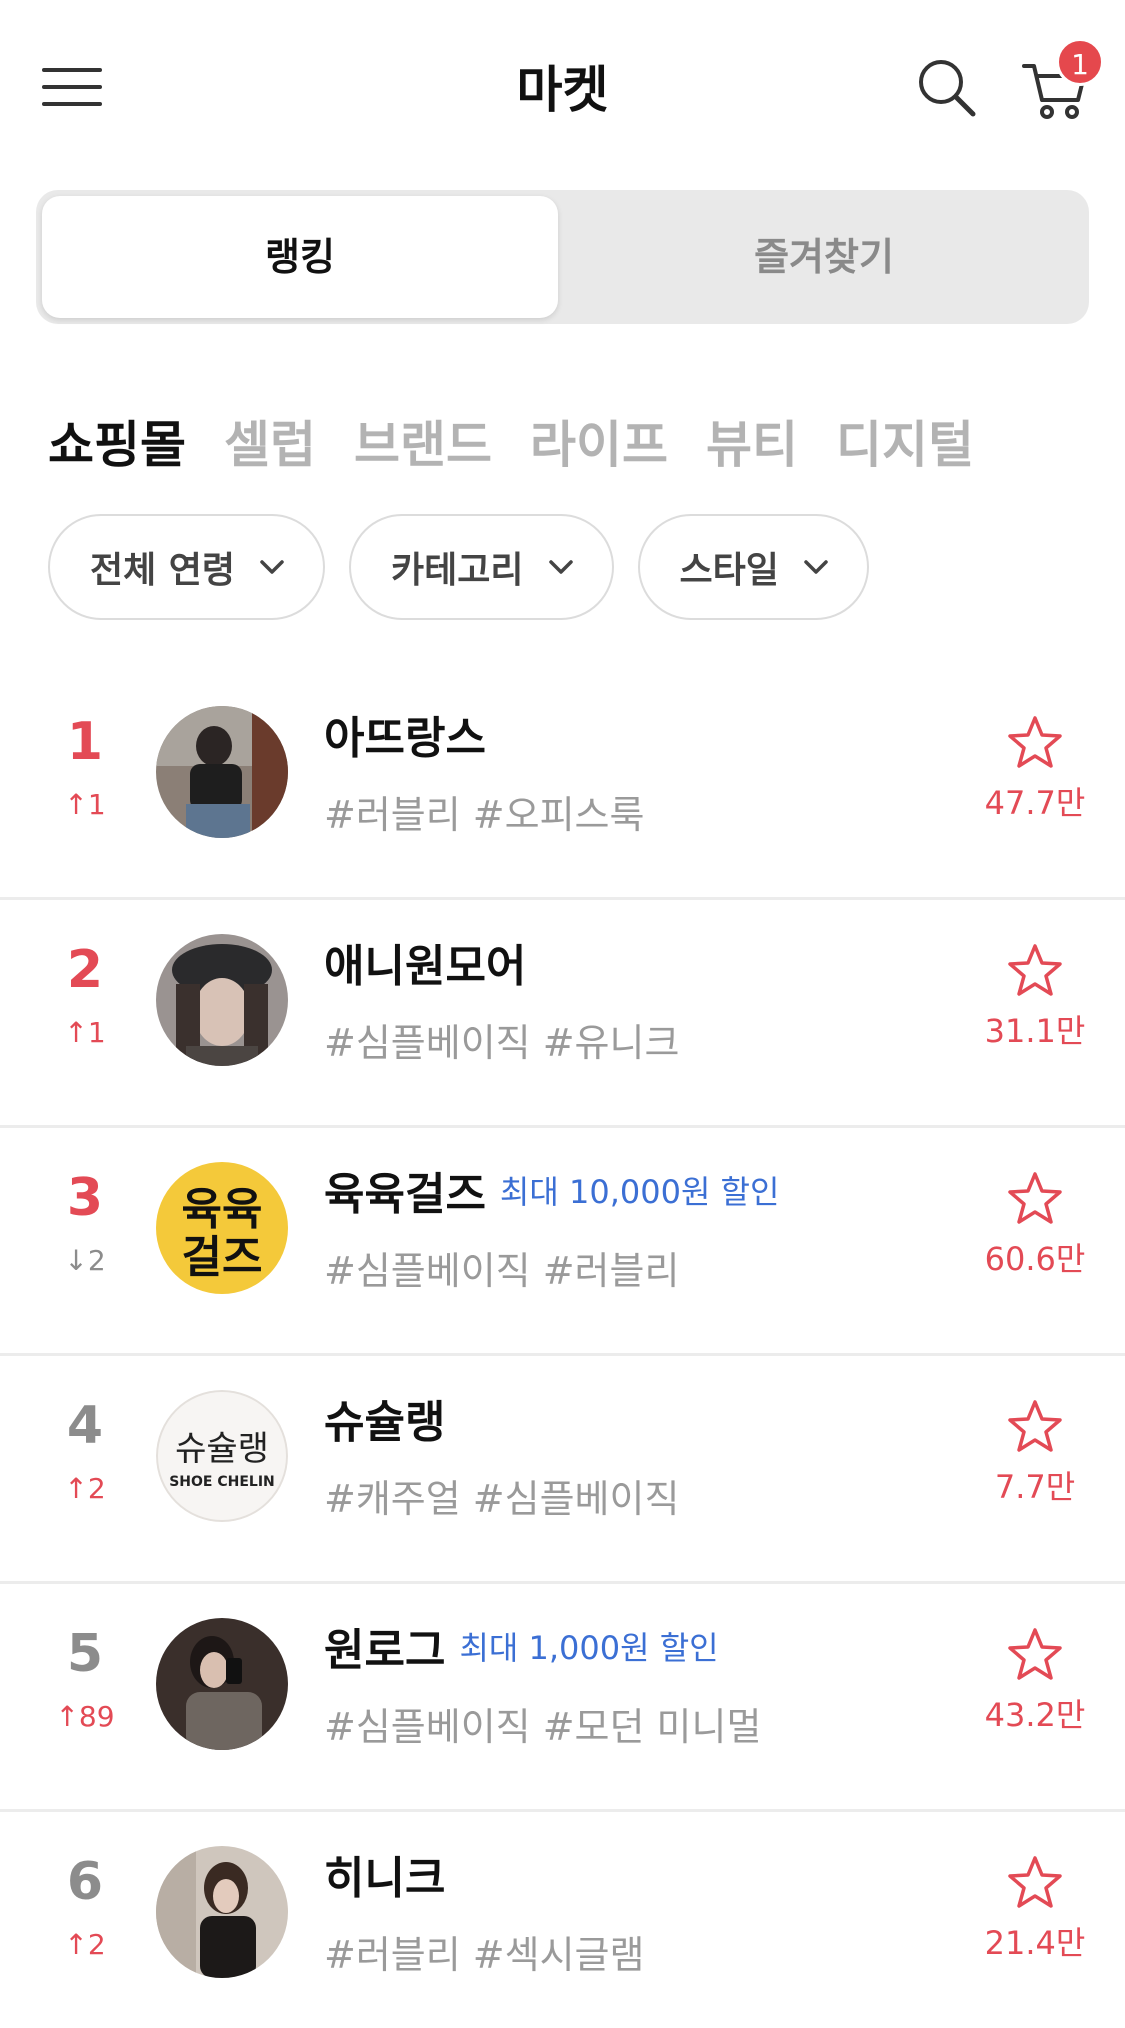 The width and height of the screenshot is (1125, 2028). Describe the element at coordinates (589, 1648) in the screenshot. I see `promo-label: 최대 1,000원 할인` at that location.